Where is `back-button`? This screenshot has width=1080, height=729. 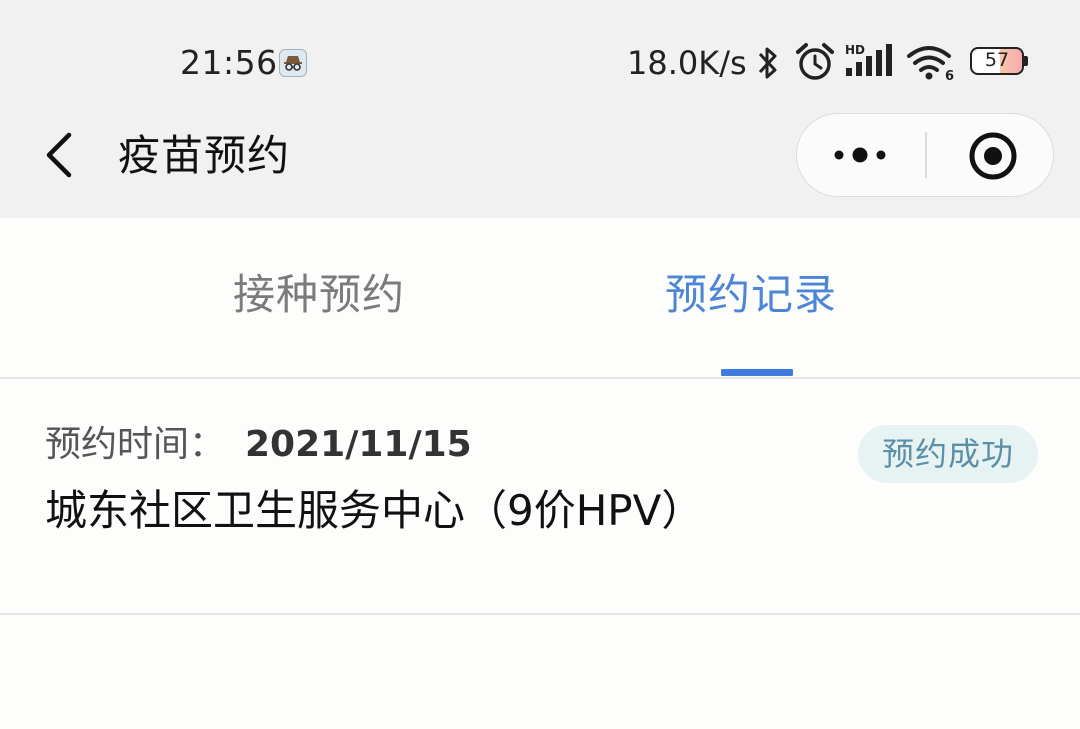 back-button is located at coordinates (61, 155).